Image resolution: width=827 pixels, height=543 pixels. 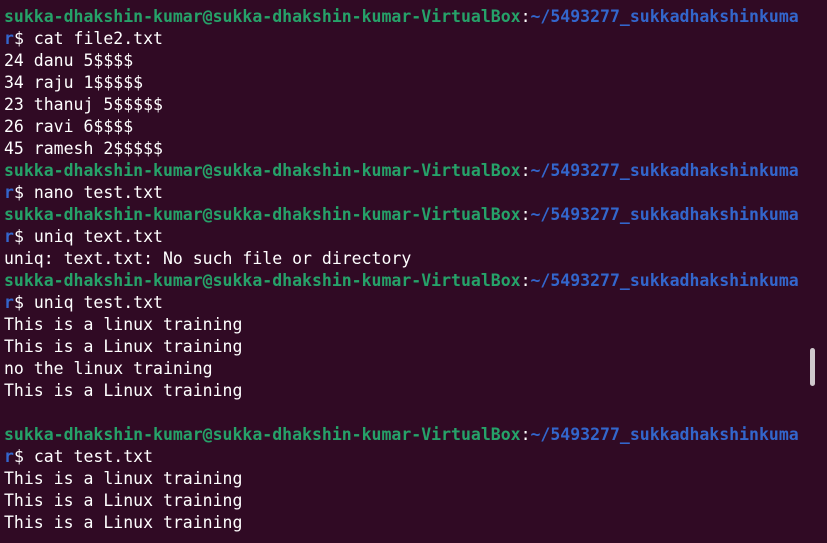 I want to click on command-text: nano test.txt, so click(x=98, y=192).